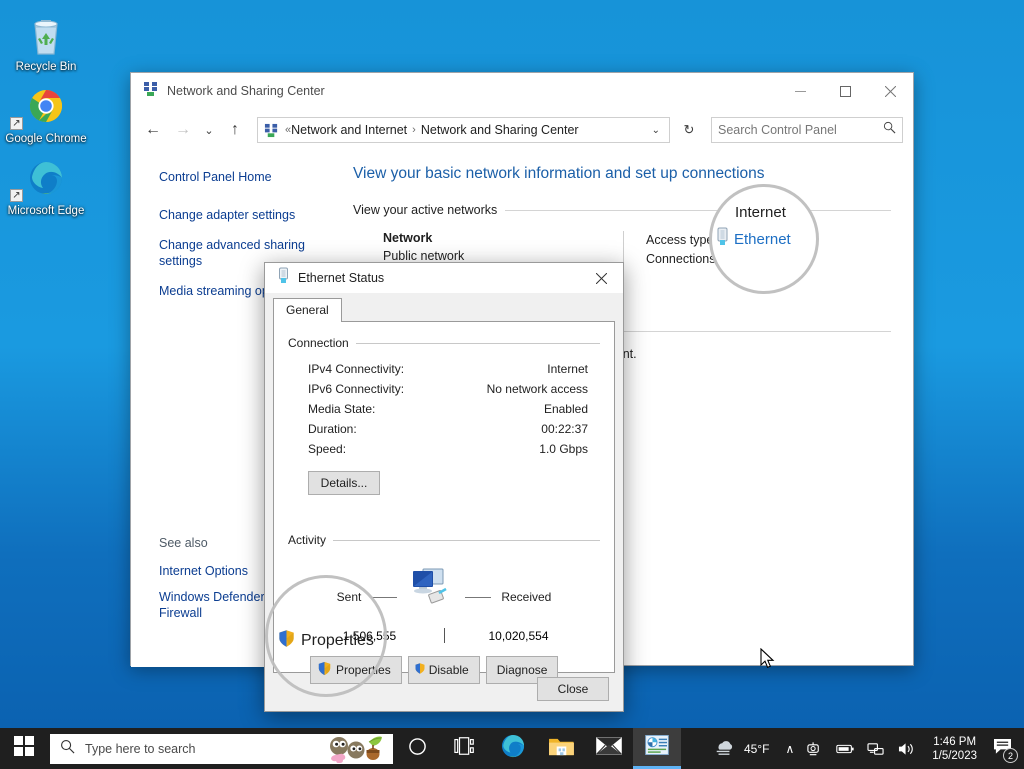  What do you see at coordinates (744, 240) in the screenshot?
I see `access-type-value: Internet` at bounding box center [744, 240].